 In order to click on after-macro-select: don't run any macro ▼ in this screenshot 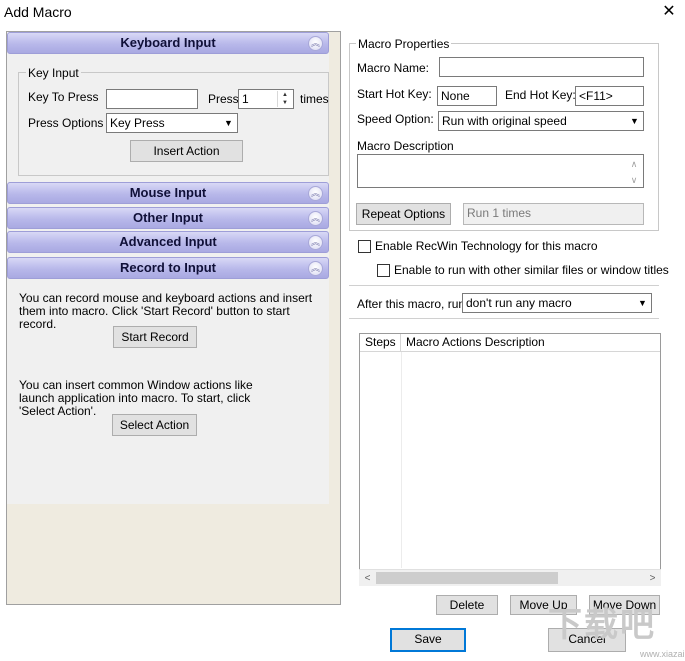, I will do `click(557, 303)`.